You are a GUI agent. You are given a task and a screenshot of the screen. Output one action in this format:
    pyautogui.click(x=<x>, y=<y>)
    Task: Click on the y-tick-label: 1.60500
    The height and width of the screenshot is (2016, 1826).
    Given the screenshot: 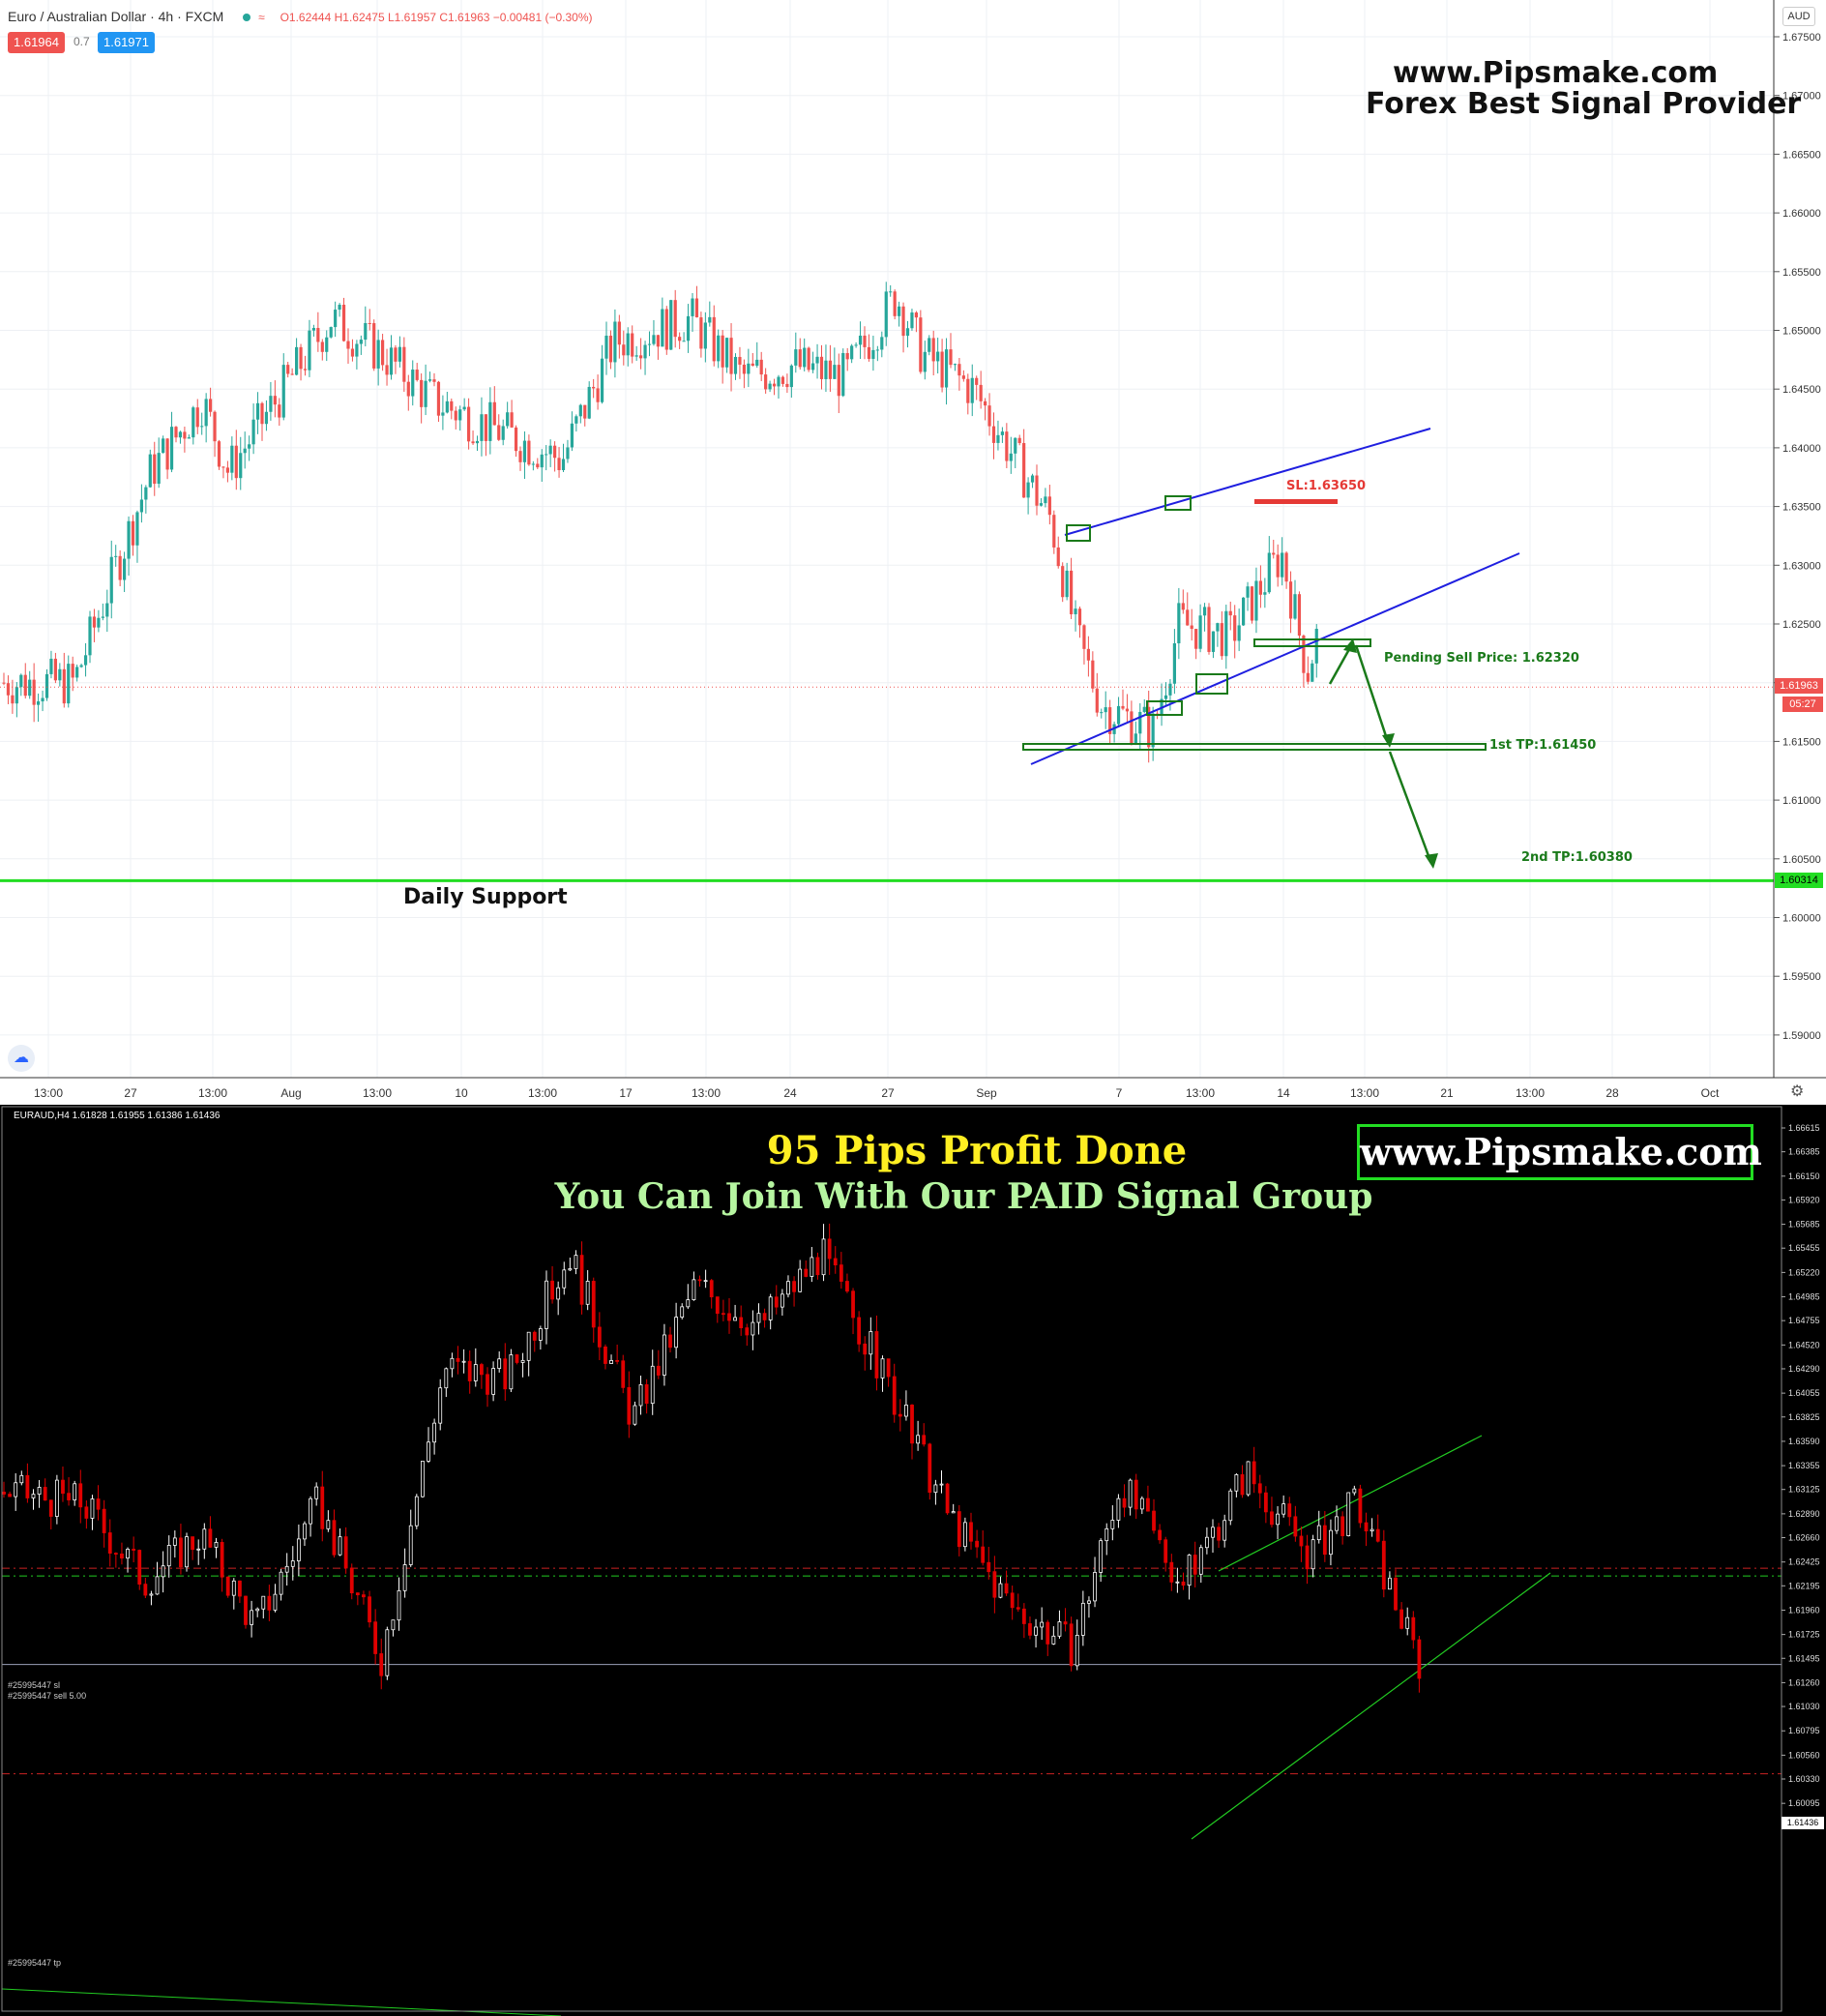 What is the action you would take?
    pyautogui.click(x=1801, y=860)
    